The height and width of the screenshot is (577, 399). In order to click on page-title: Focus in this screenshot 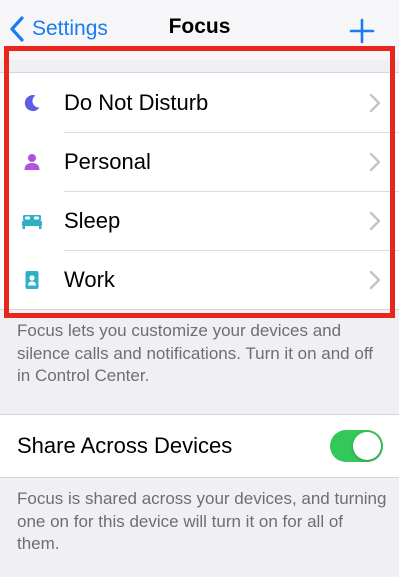, I will do `click(199, 26)`.